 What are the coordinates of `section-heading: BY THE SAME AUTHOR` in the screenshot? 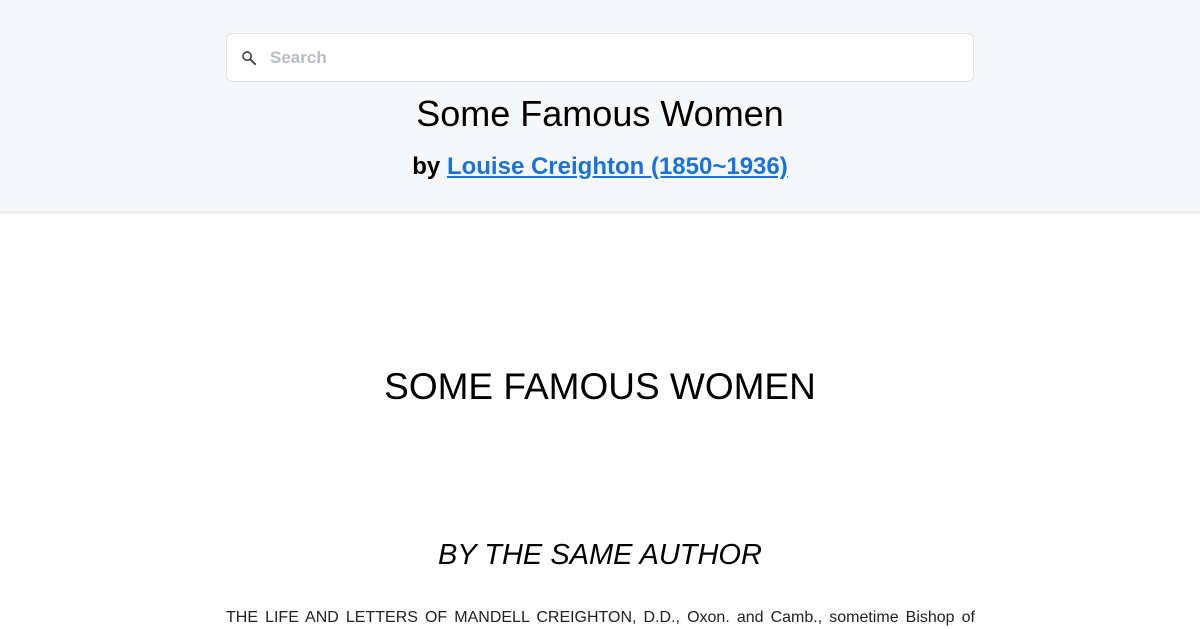 It's located at (600, 555).